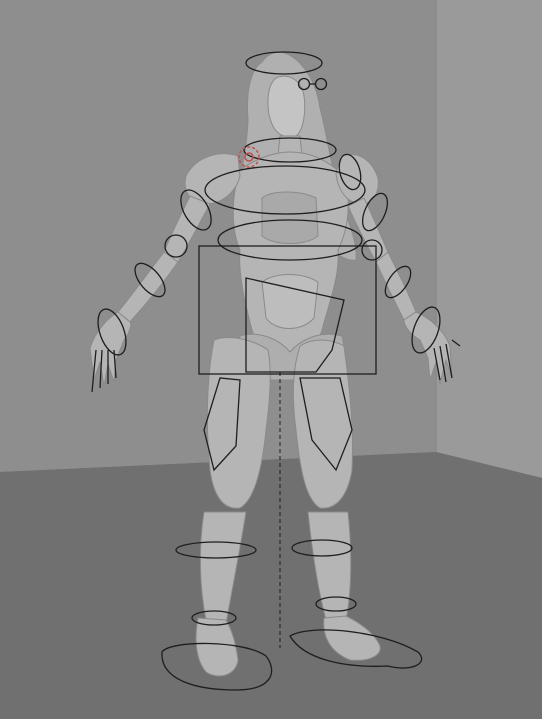  Describe the element at coordinates (290, 301) in the screenshot. I see `abdomen-plate` at that location.